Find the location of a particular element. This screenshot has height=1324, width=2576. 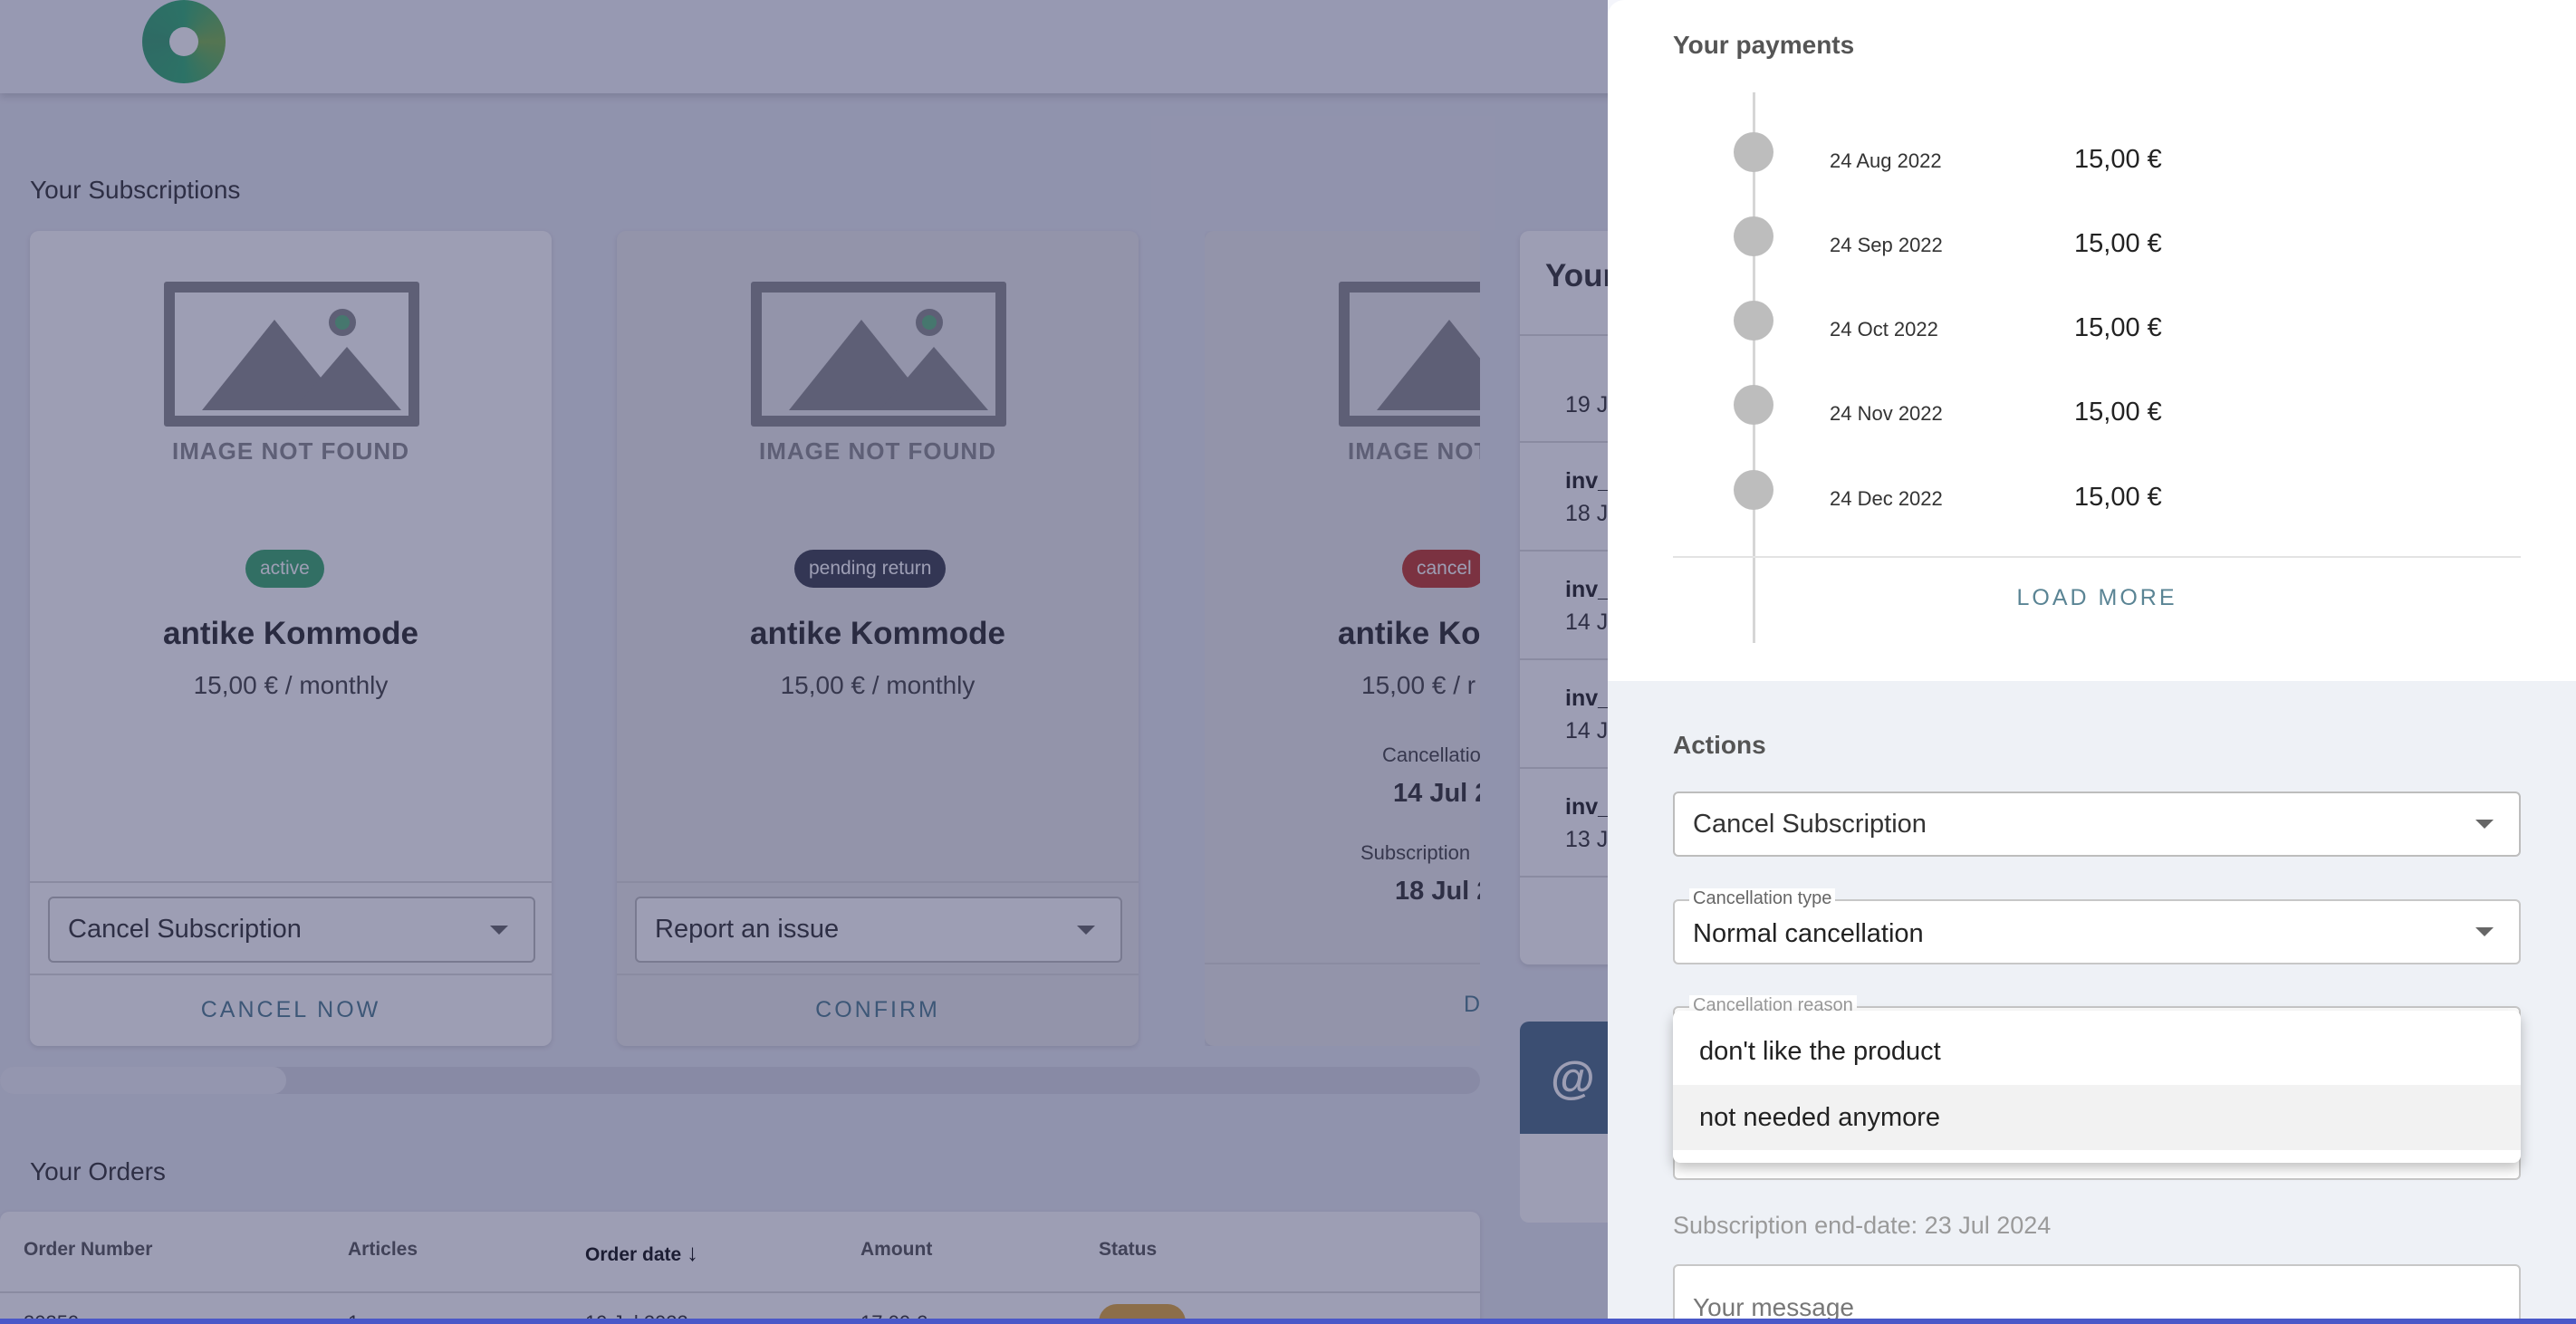

cancellation-type-label: Cancellation type is located at coordinates (1762, 899).